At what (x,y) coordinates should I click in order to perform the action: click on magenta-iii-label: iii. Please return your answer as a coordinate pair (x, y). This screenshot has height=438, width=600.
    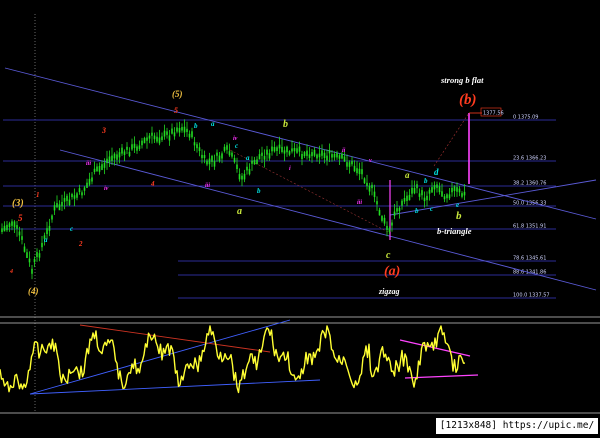
    Looking at the image, I should click on (88, 164).